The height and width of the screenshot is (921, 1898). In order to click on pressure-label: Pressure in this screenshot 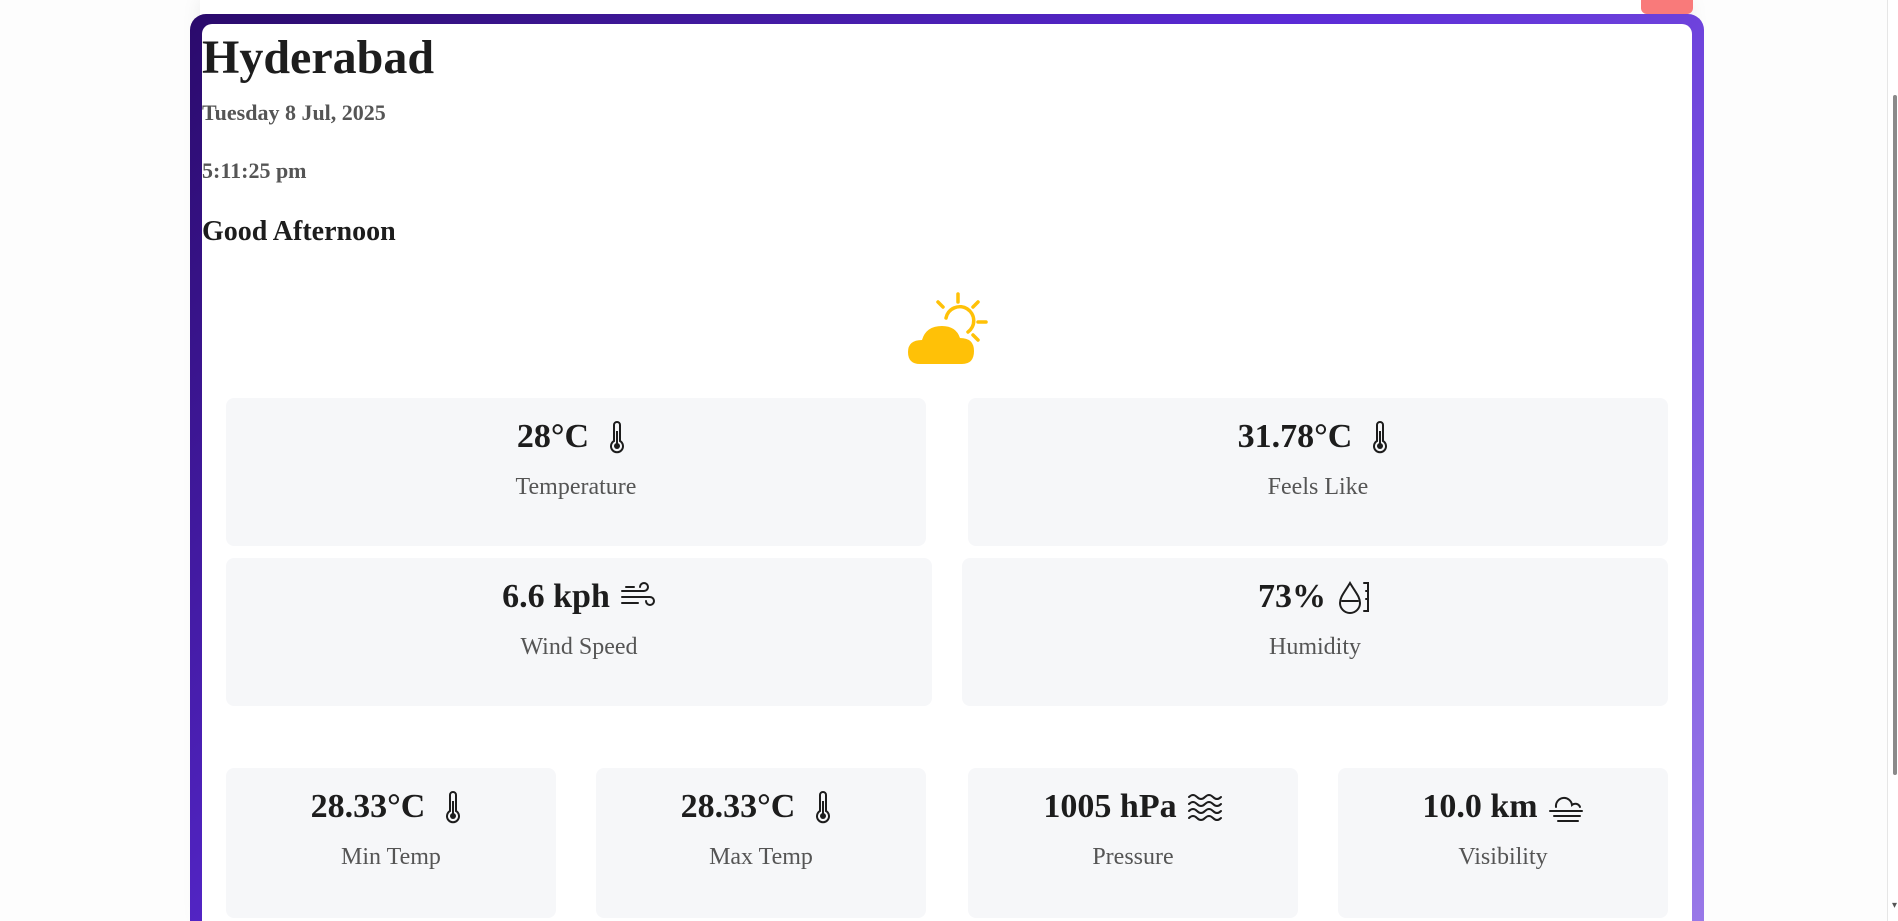, I will do `click(1133, 857)`.